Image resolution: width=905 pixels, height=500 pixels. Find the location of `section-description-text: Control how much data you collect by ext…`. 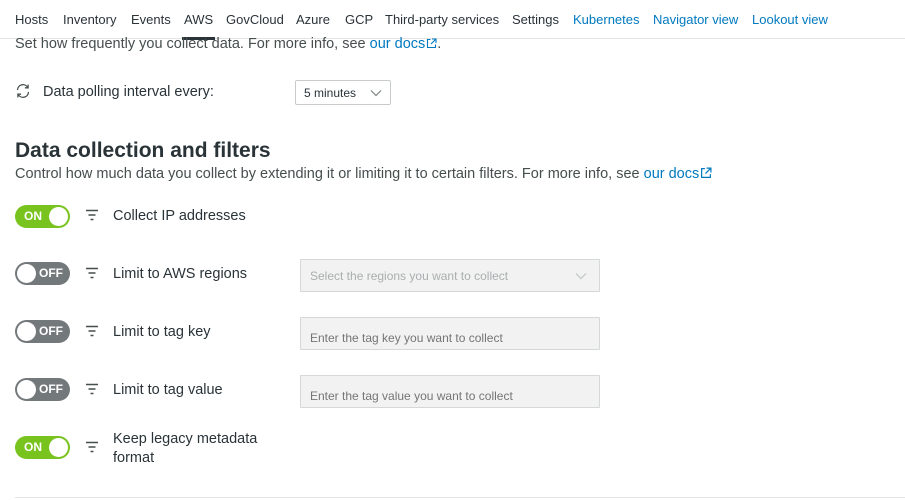

section-description-text: Control how much data you collect by ext… is located at coordinates (329, 174).